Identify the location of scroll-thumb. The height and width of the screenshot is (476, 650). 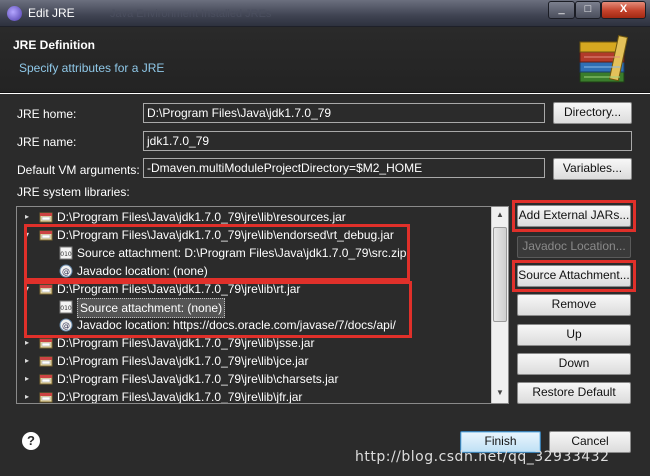
(500, 274).